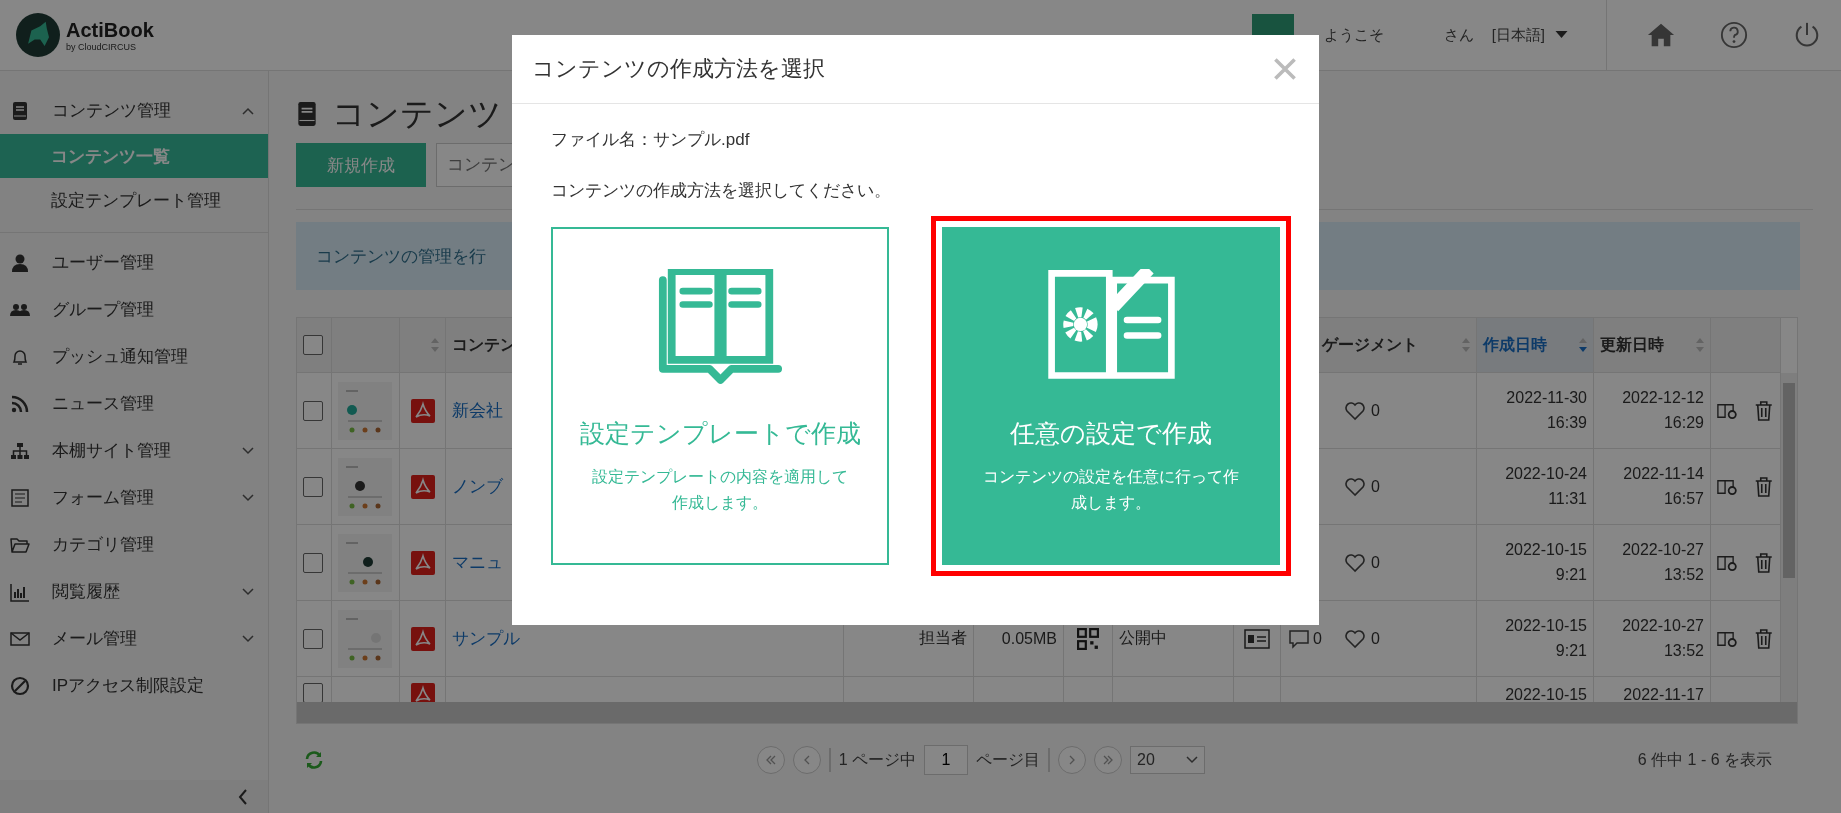  I want to click on owner-text: 担当者, so click(943, 638).